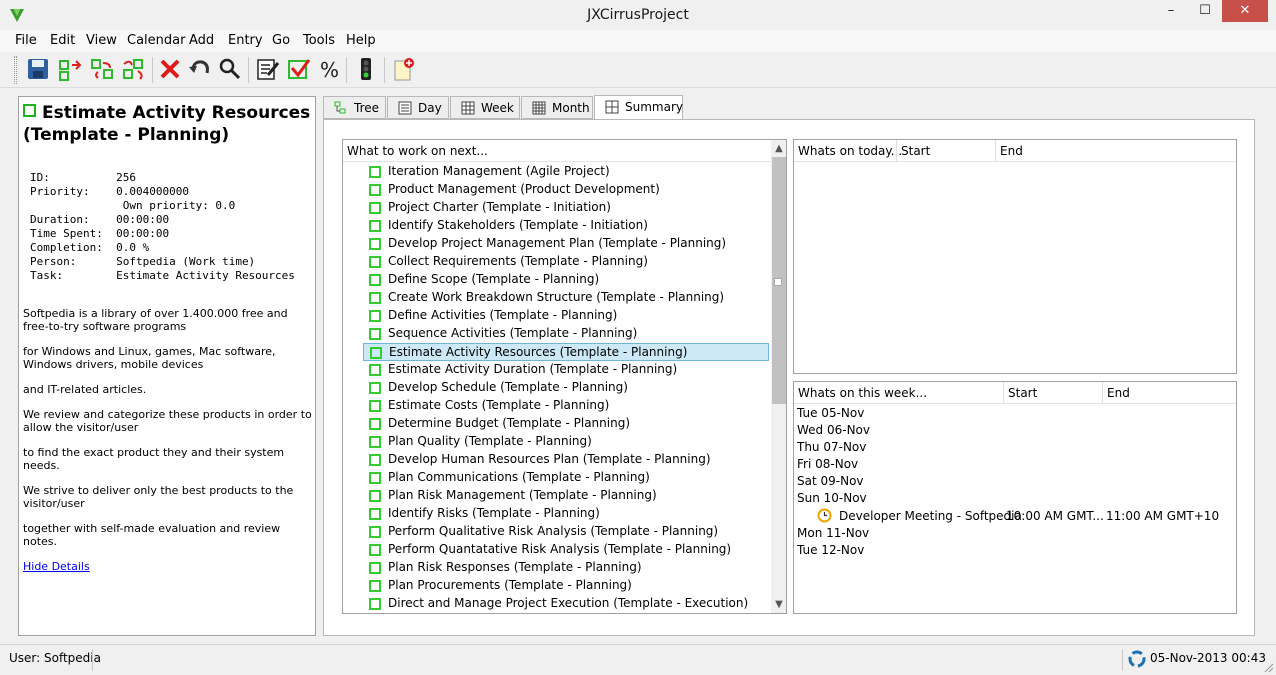 The height and width of the screenshot is (675, 1276). I want to click on maximize-button: ☐, so click(1205, 11).